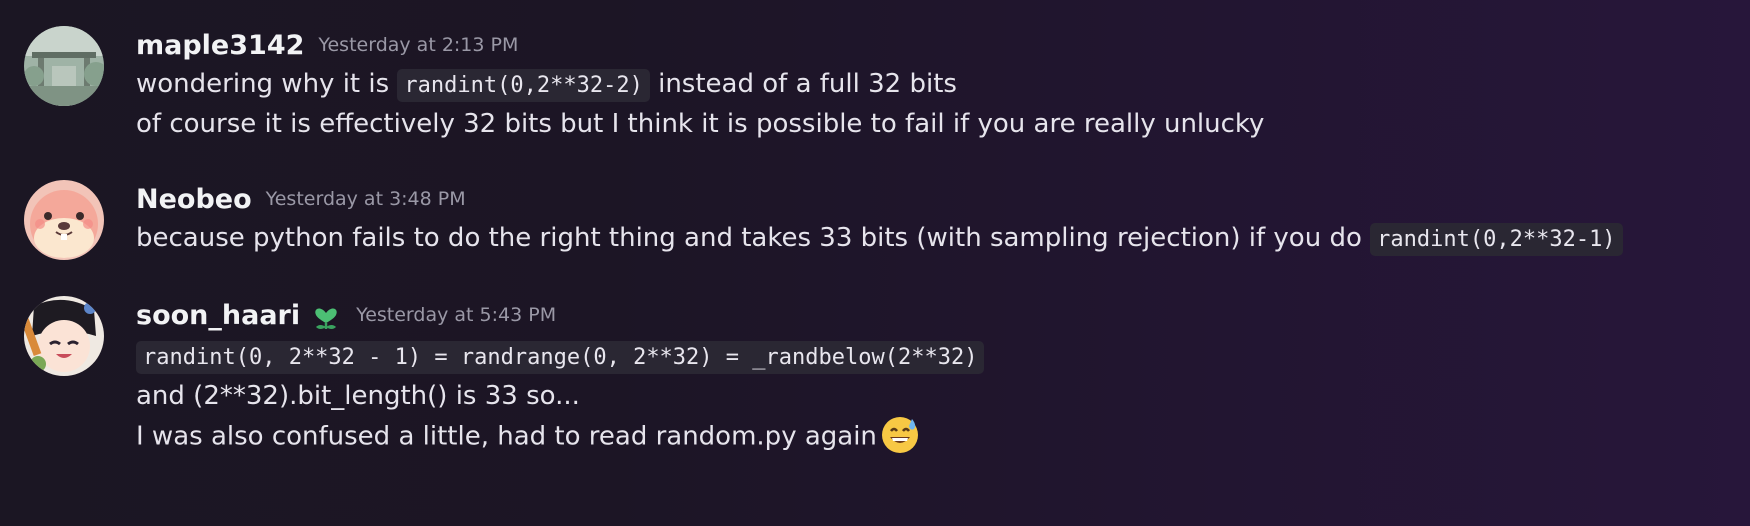 This screenshot has width=1750, height=526. I want to click on timestamp: Yesterday at 3:48 PM, so click(366, 199).